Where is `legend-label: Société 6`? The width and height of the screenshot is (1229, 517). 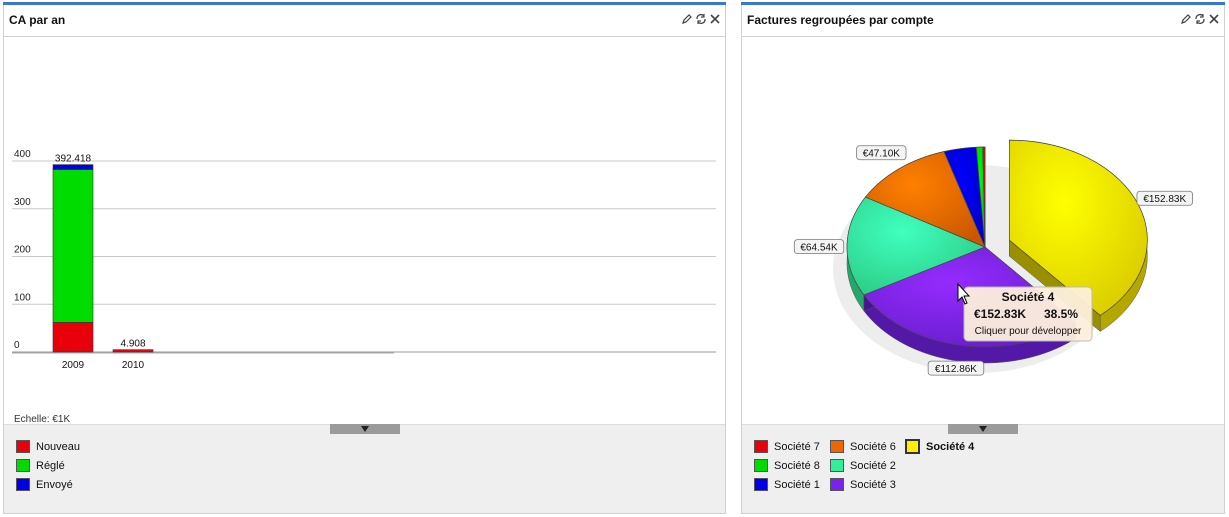
legend-label: Société 6 is located at coordinates (873, 446).